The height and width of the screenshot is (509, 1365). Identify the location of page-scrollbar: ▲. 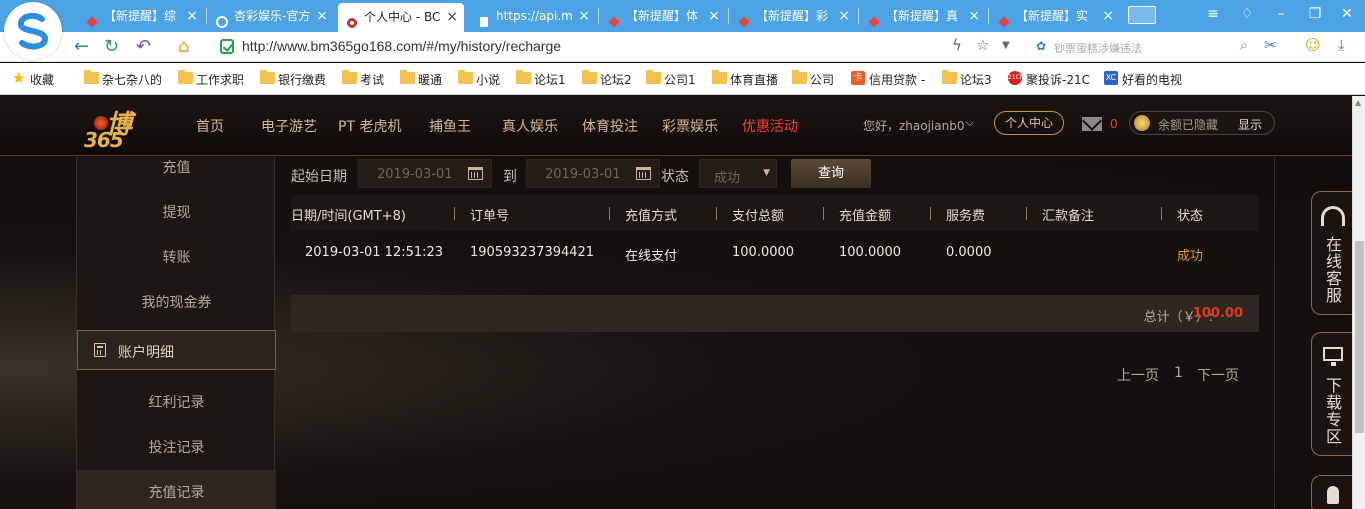
(1358, 302).